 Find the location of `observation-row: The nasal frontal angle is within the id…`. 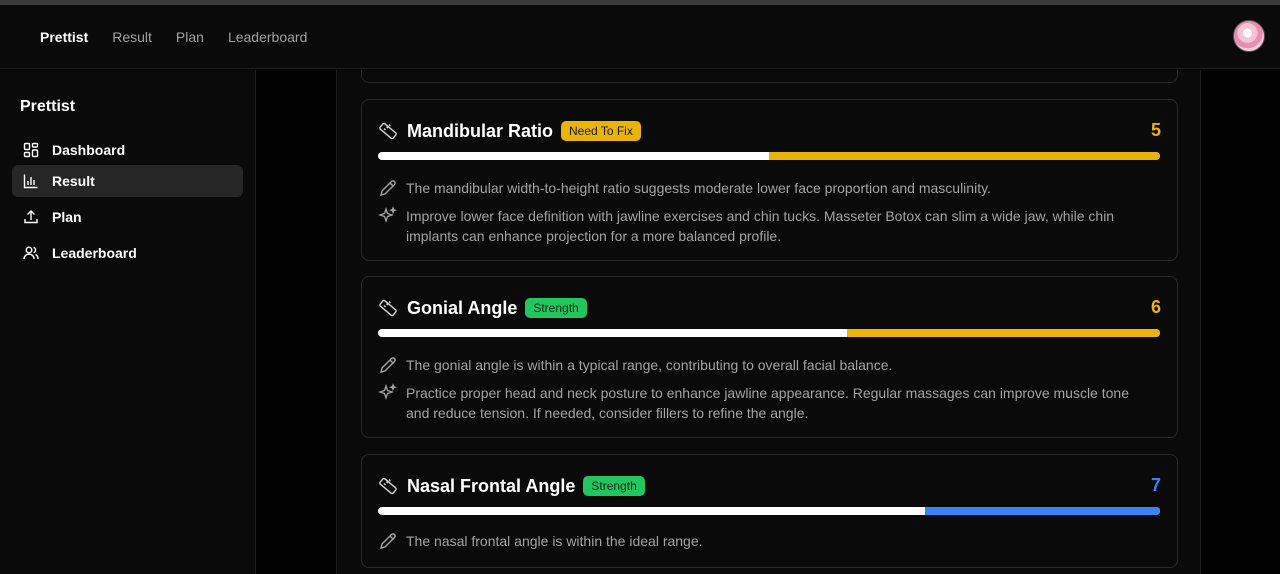

observation-row: The nasal frontal angle is within the id… is located at coordinates (758, 541).